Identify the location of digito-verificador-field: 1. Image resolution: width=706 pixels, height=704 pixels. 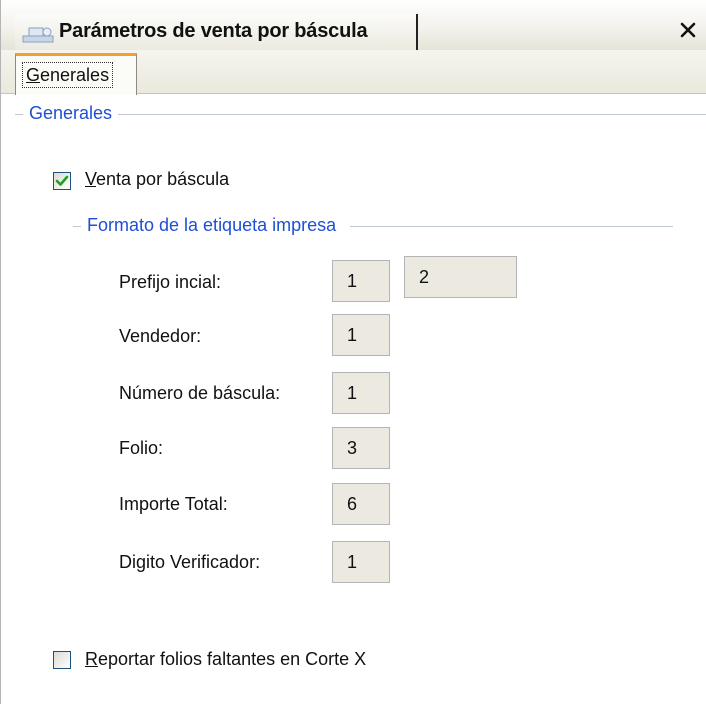
(361, 562).